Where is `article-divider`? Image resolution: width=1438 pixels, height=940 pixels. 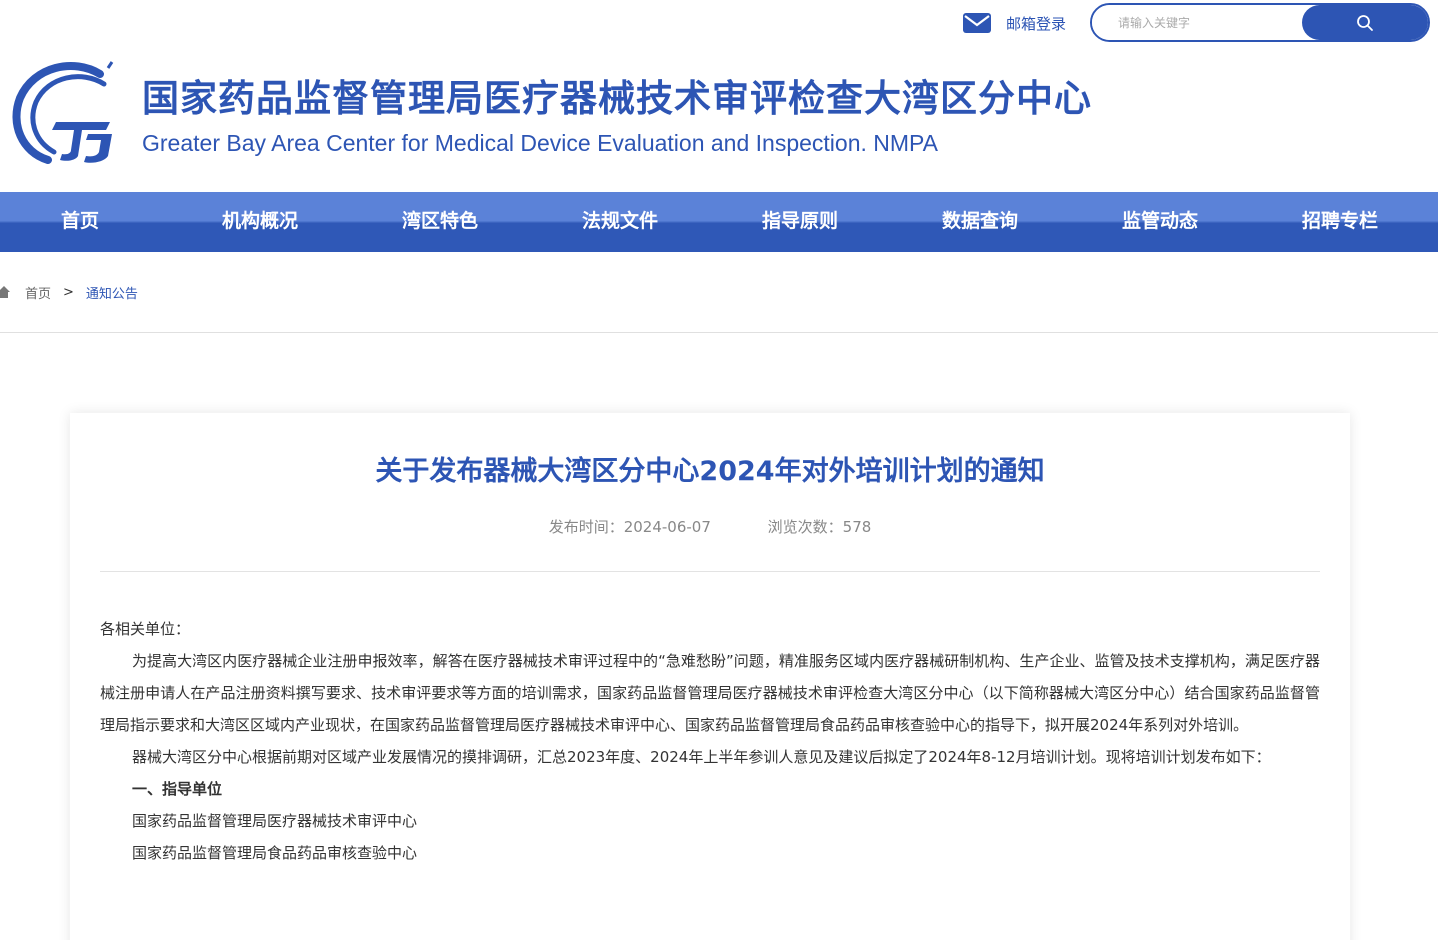 article-divider is located at coordinates (710, 571).